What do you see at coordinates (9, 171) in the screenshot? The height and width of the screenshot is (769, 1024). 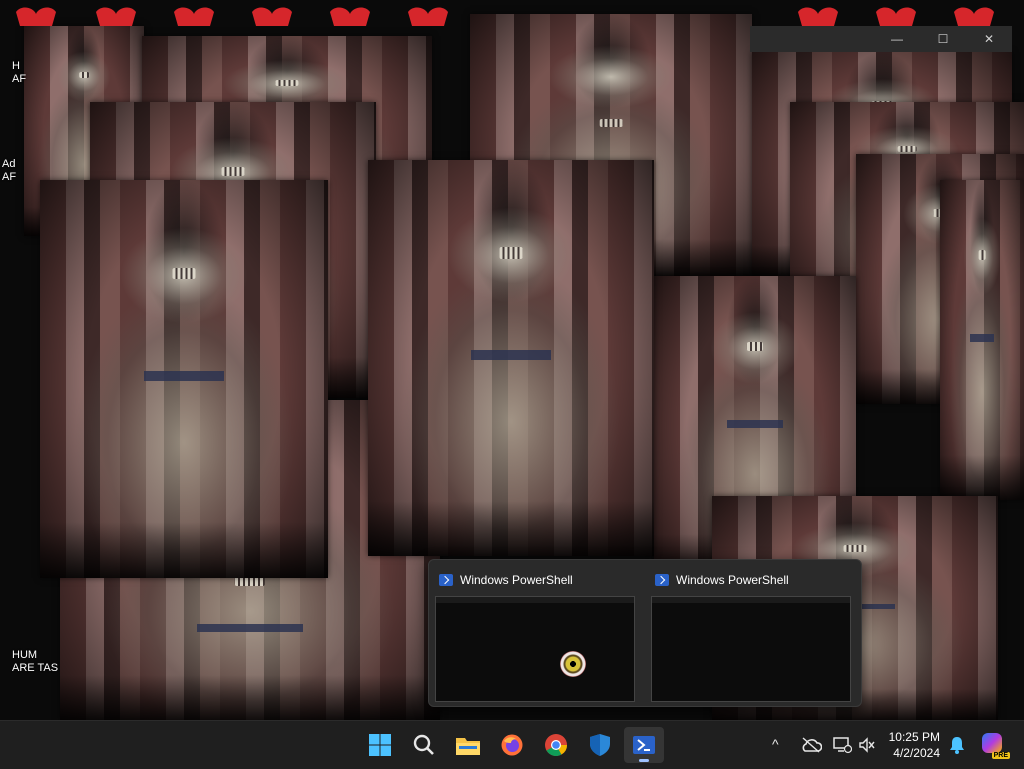 I see `desktop-icon-label: Ad AF` at bounding box center [9, 171].